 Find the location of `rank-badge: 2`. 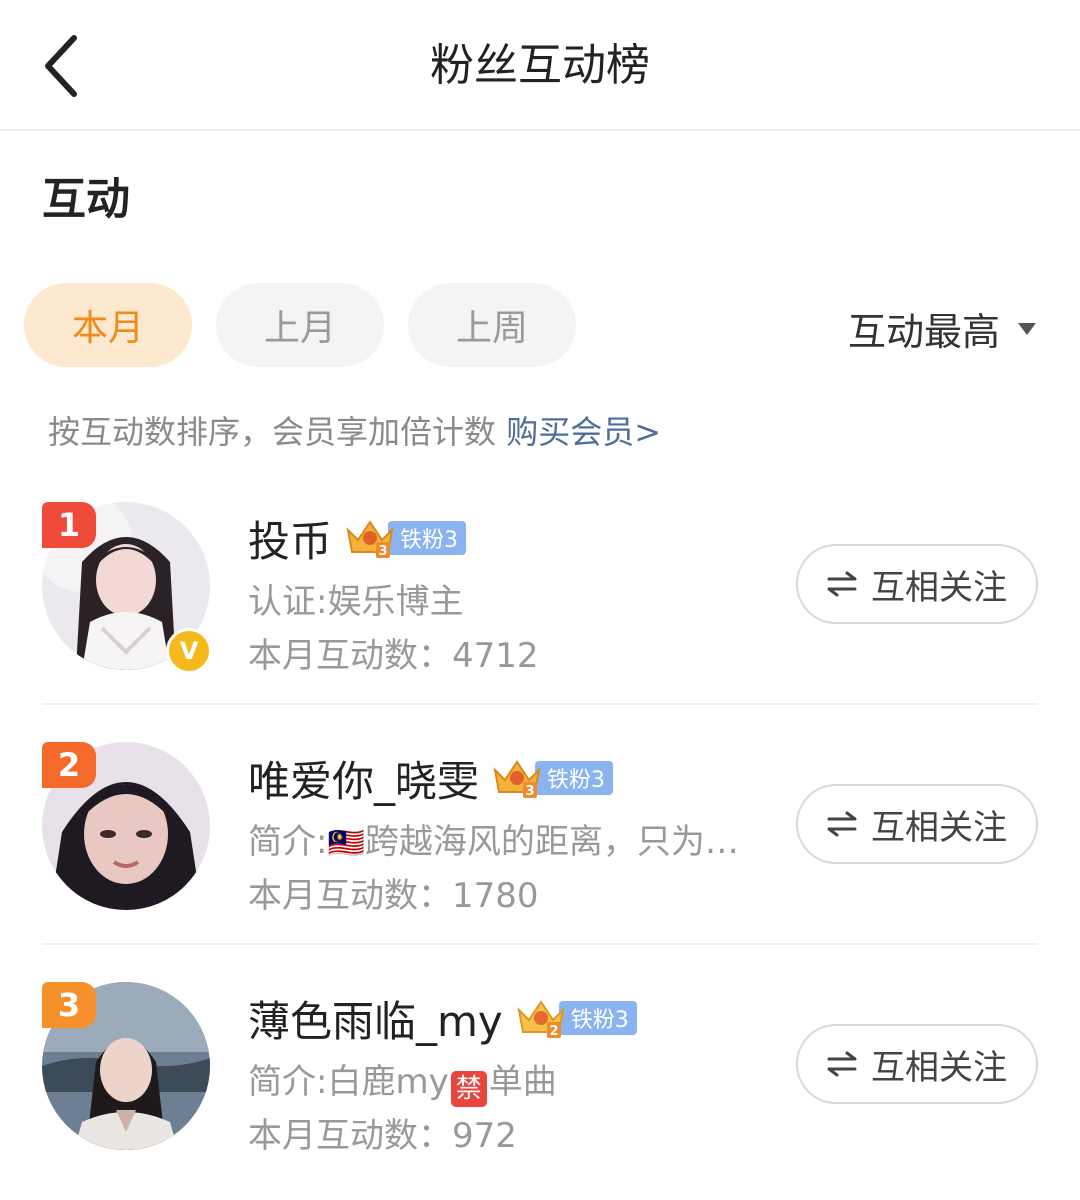

rank-badge: 2 is located at coordinates (69, 765).